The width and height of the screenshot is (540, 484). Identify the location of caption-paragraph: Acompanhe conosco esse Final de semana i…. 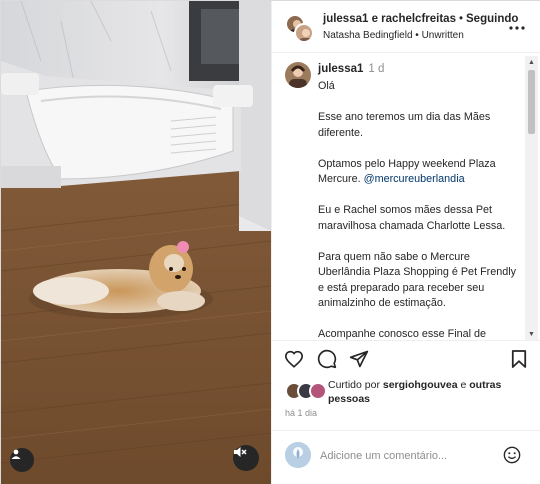
(402, 334).